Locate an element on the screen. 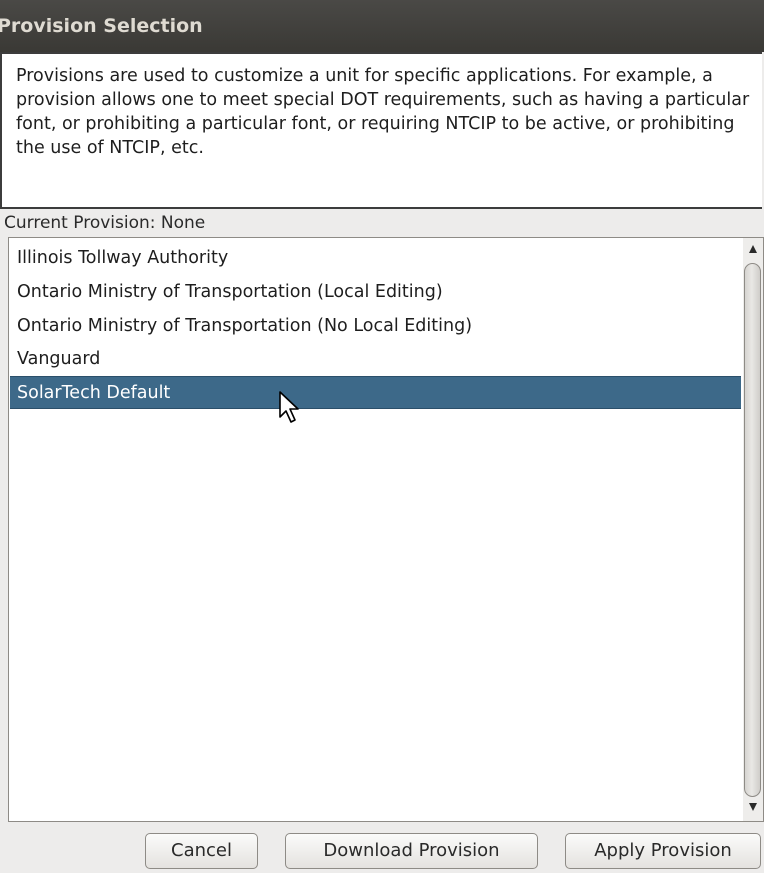  list-item-label: Vanguard is located at coordinates (59, 359).